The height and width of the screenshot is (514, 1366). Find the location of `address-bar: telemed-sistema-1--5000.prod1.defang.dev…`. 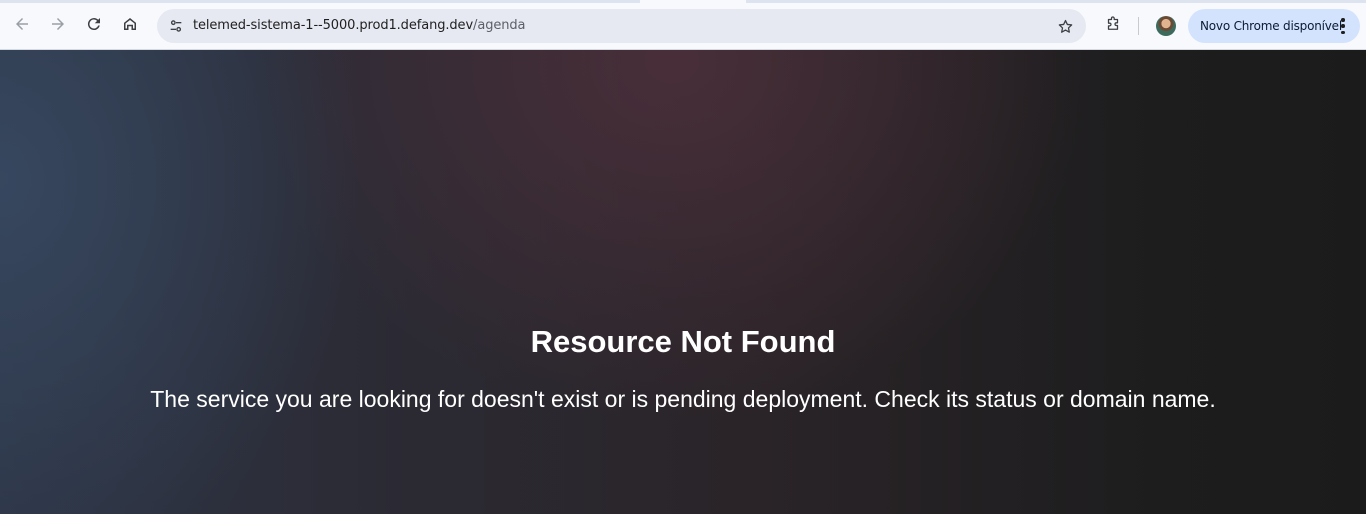

address-bar: telemed-sistema-1--5000.prod1.defang.dev… is located at coordinates (621, 26).